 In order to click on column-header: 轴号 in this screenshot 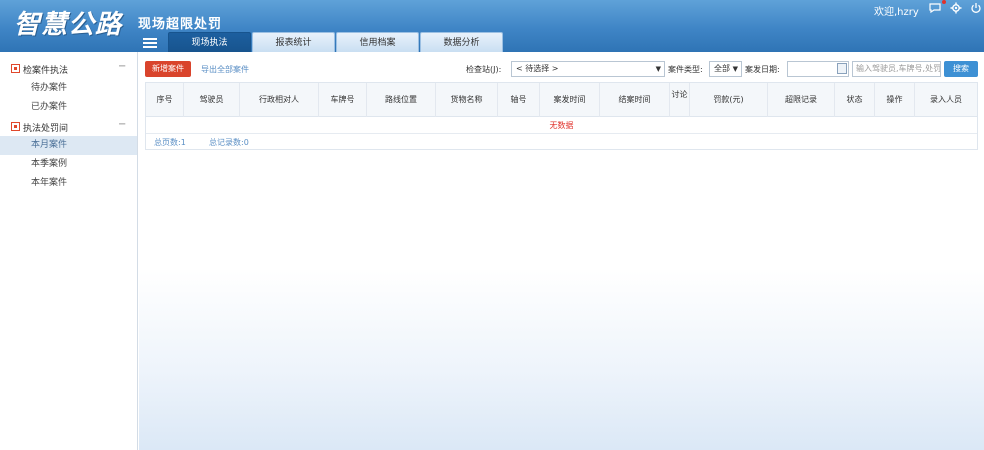, I will do `click(519, 100)`.